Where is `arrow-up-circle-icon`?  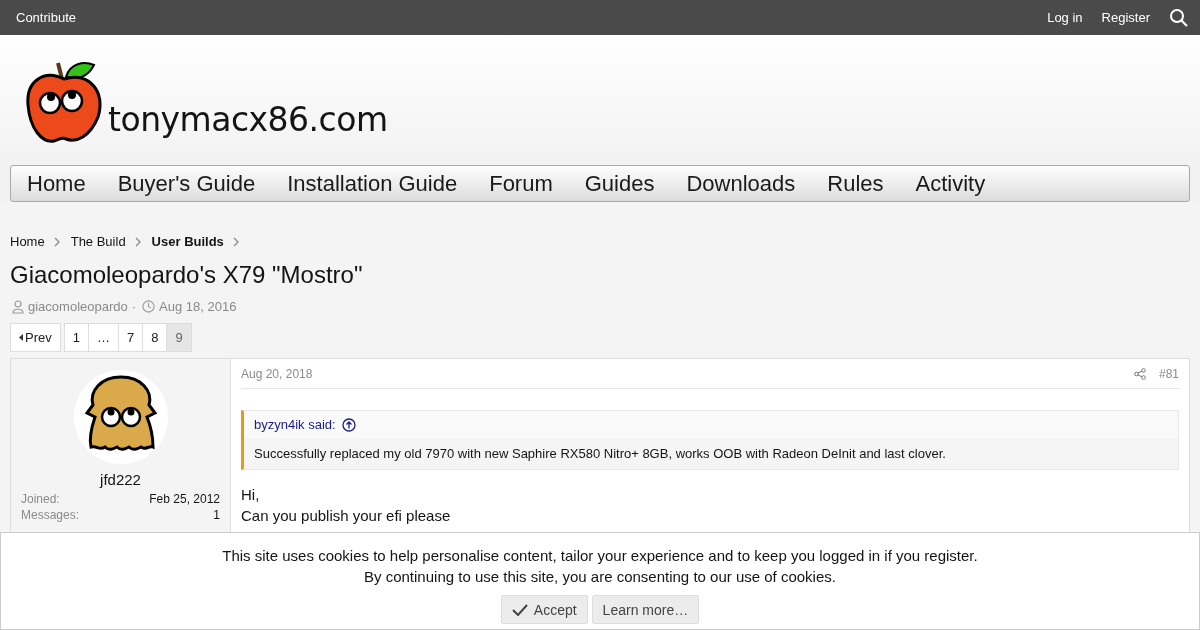 arrow-up-circle-icon is located at coordinates (348, 424).